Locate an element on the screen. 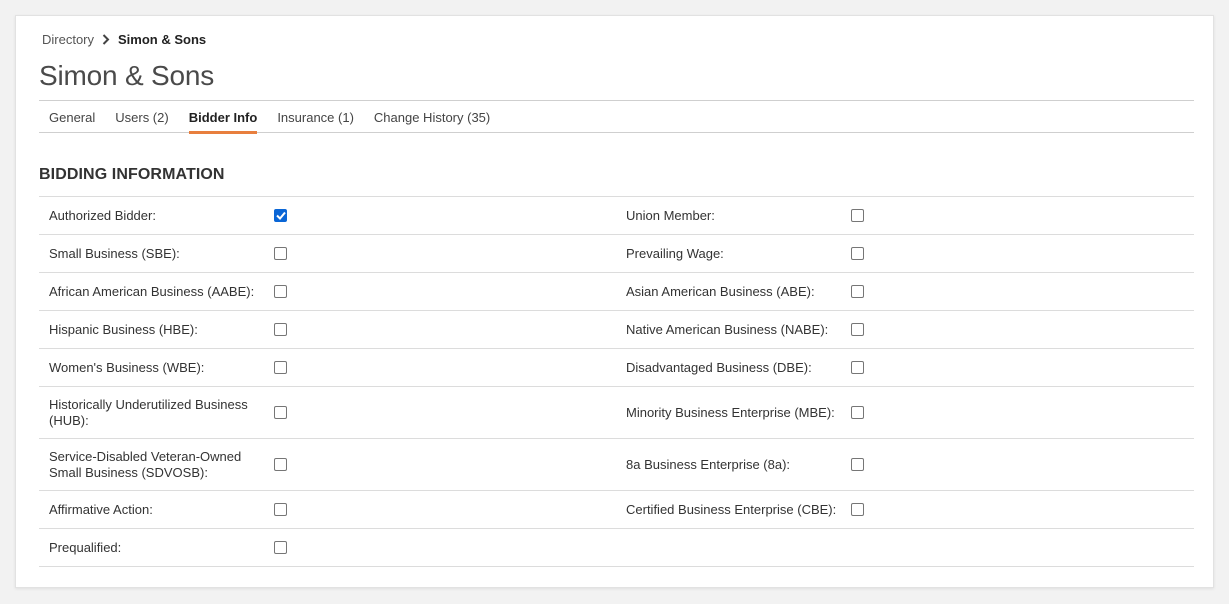 The width and height of the screenshot is (1229, 604). tab-change-history-35: Change History (35) is located at coordinates (432, 116).